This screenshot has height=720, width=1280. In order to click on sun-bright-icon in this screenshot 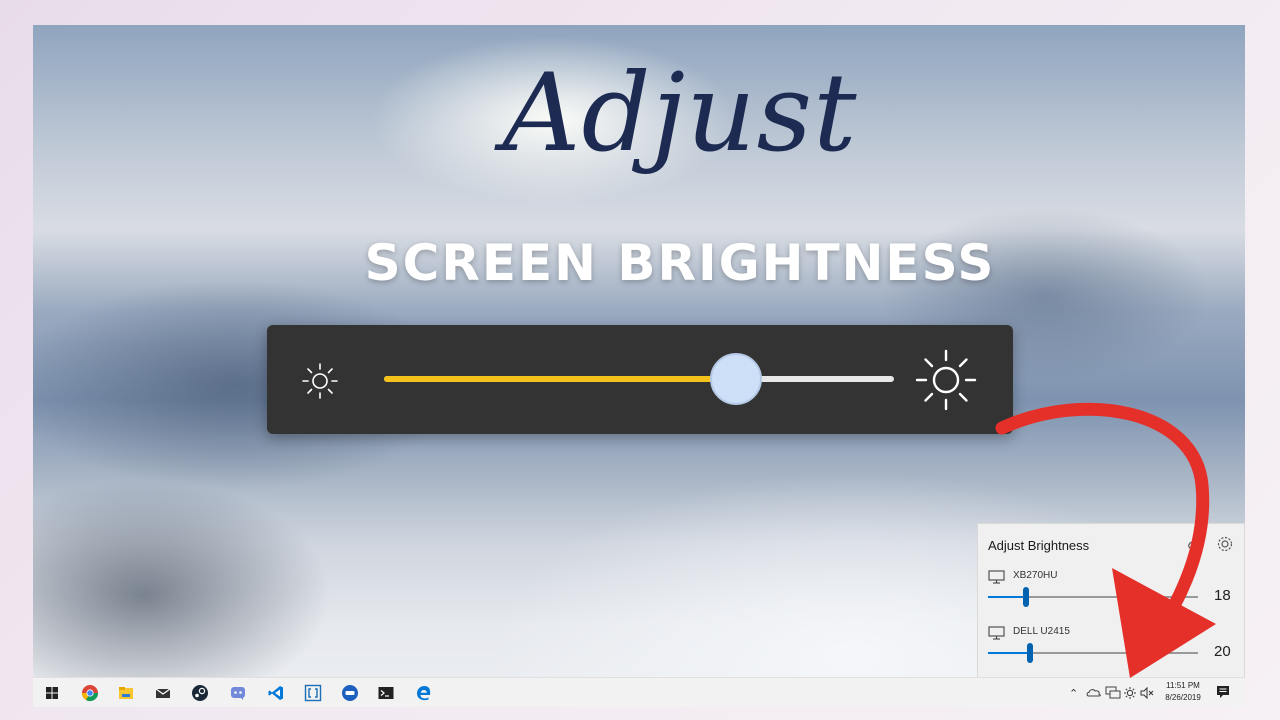, I will do `click(946, 380)`.